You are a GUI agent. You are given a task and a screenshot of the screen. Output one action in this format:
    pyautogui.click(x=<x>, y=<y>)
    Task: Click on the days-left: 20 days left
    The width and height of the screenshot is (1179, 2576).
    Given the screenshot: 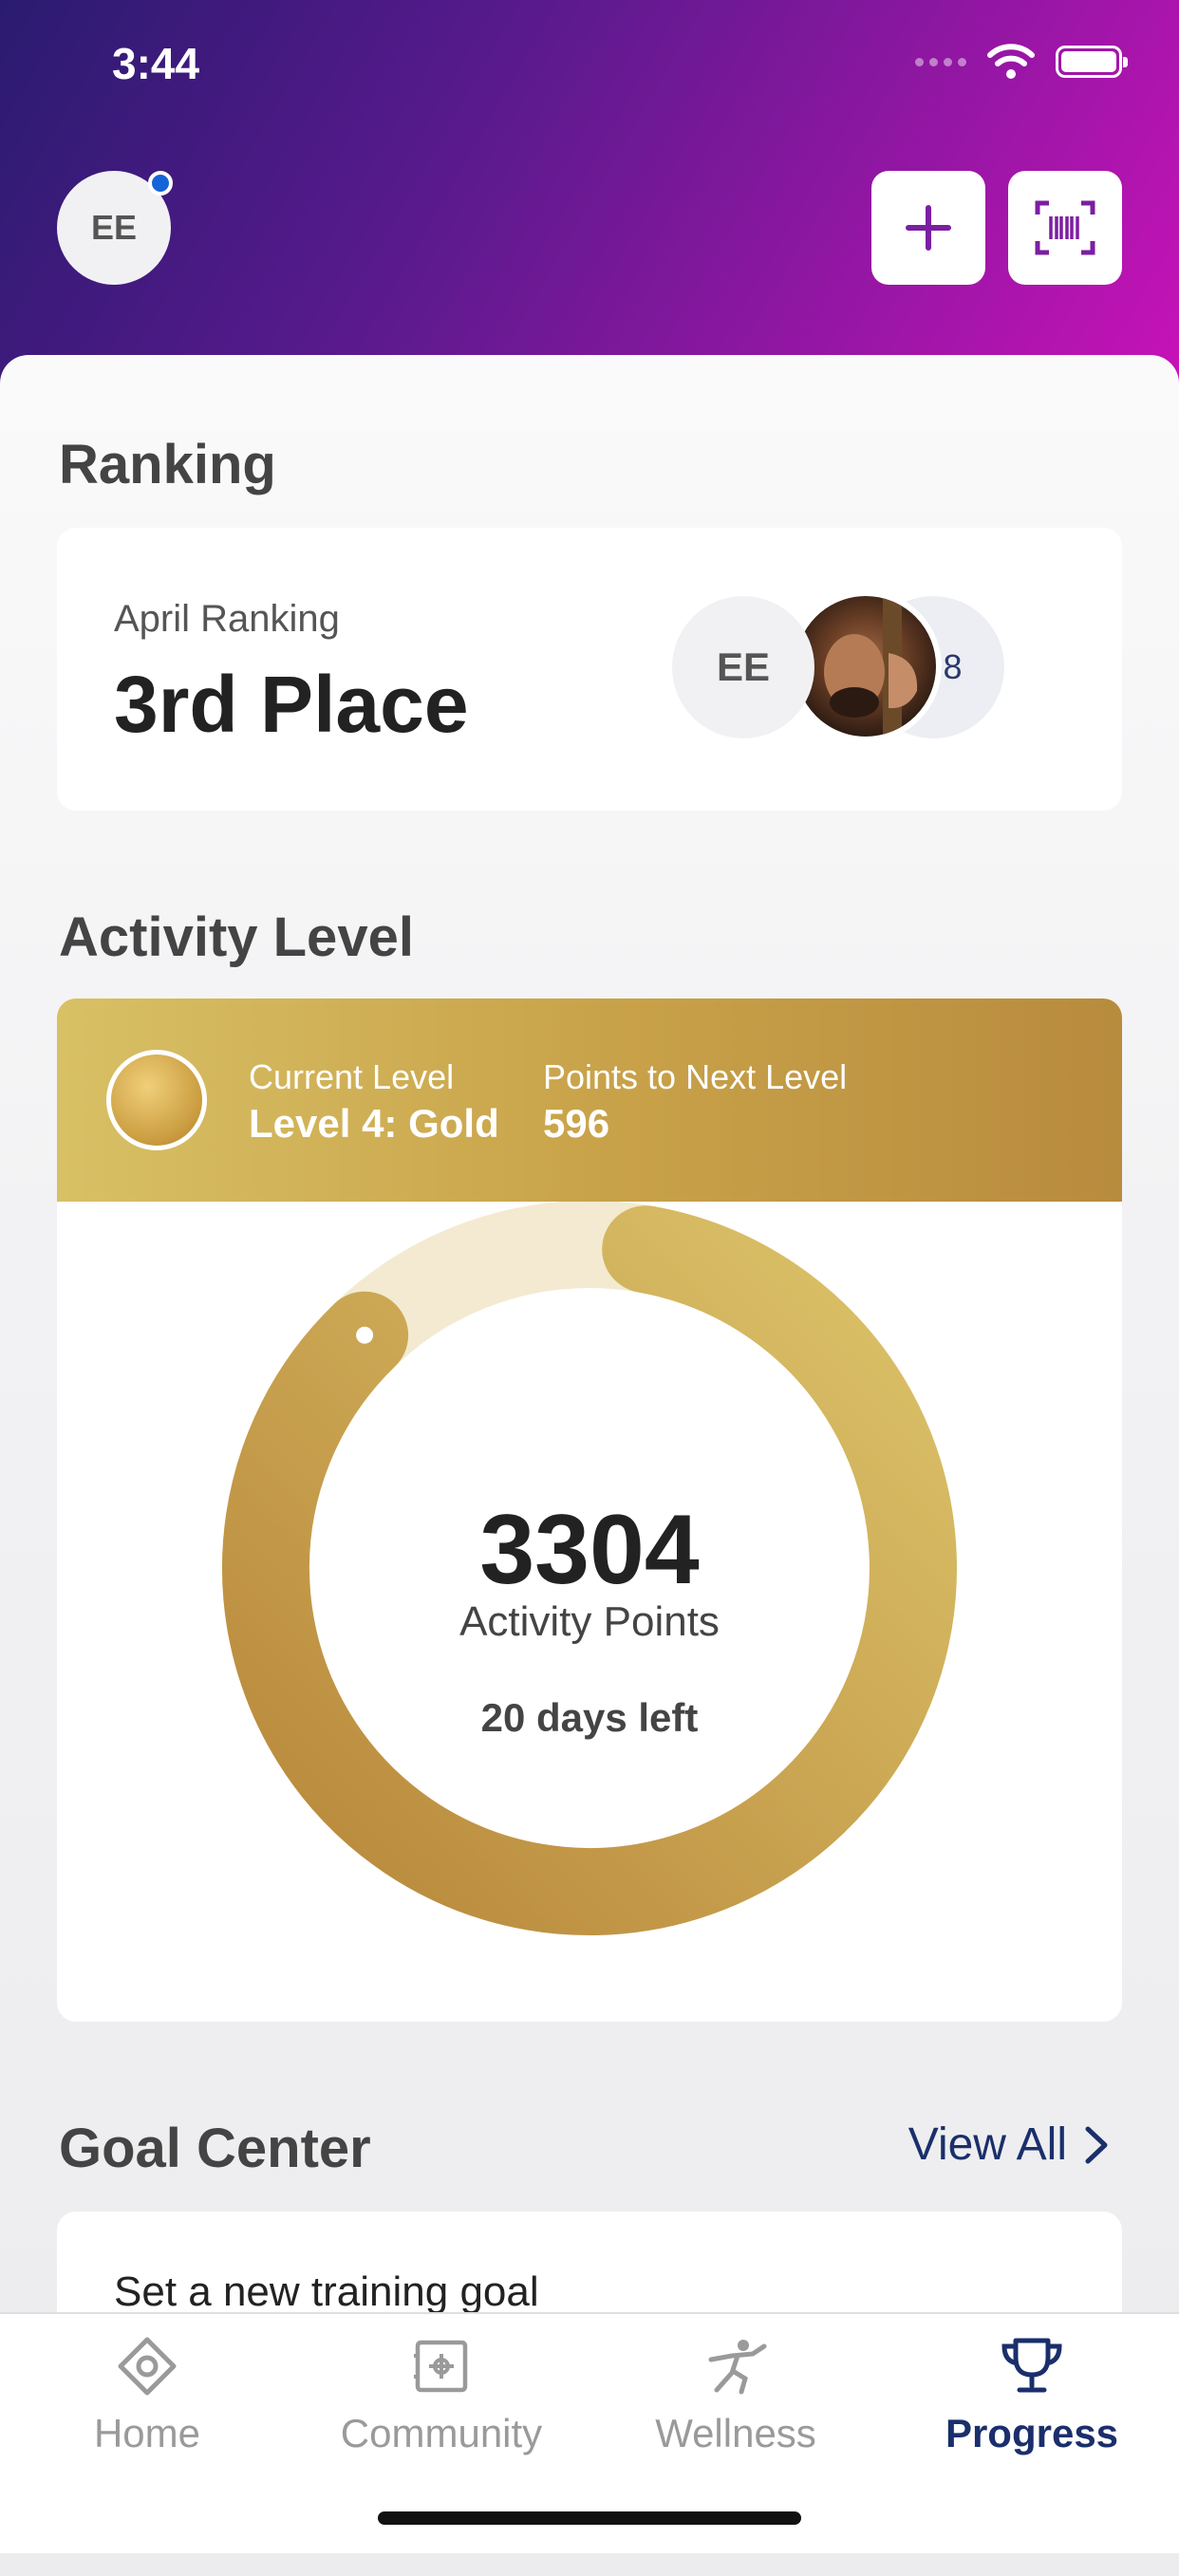 What is the action you would take?
    pyautogui.click(x=589, y=1718)
    